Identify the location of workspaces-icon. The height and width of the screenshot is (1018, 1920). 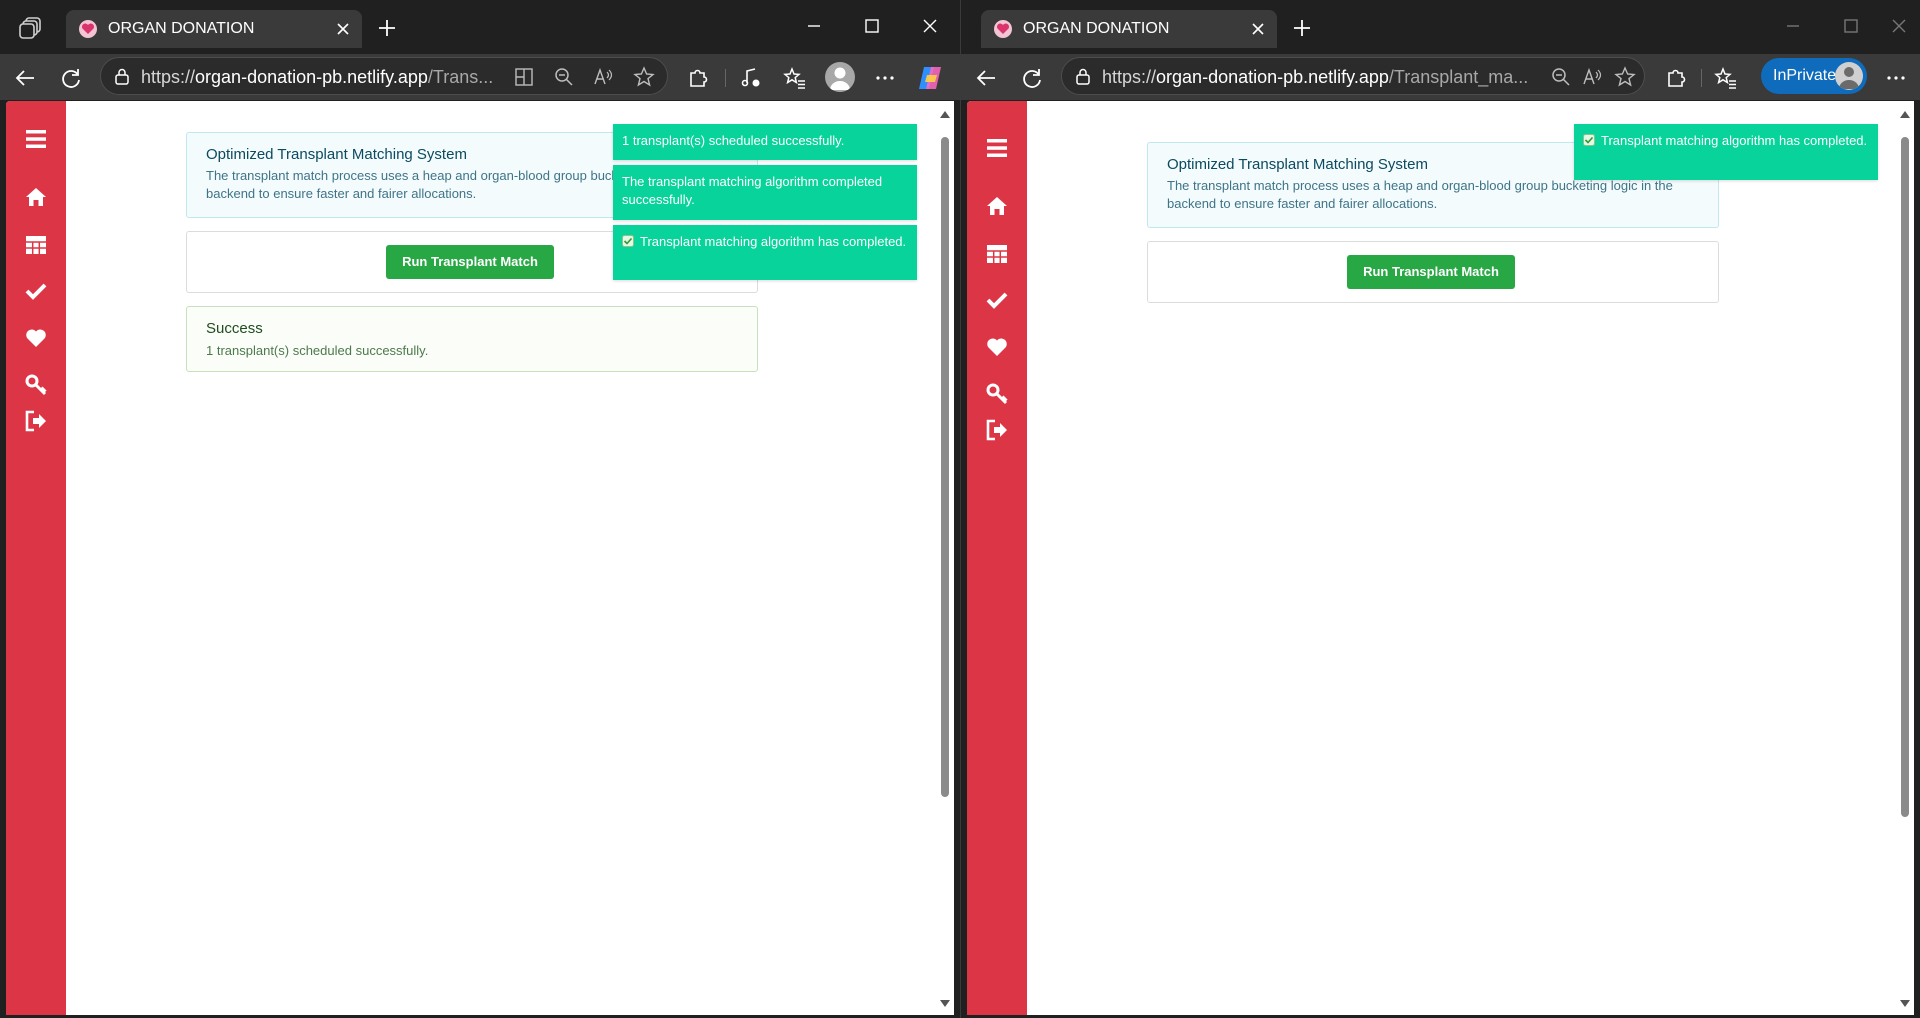
(31, 28).